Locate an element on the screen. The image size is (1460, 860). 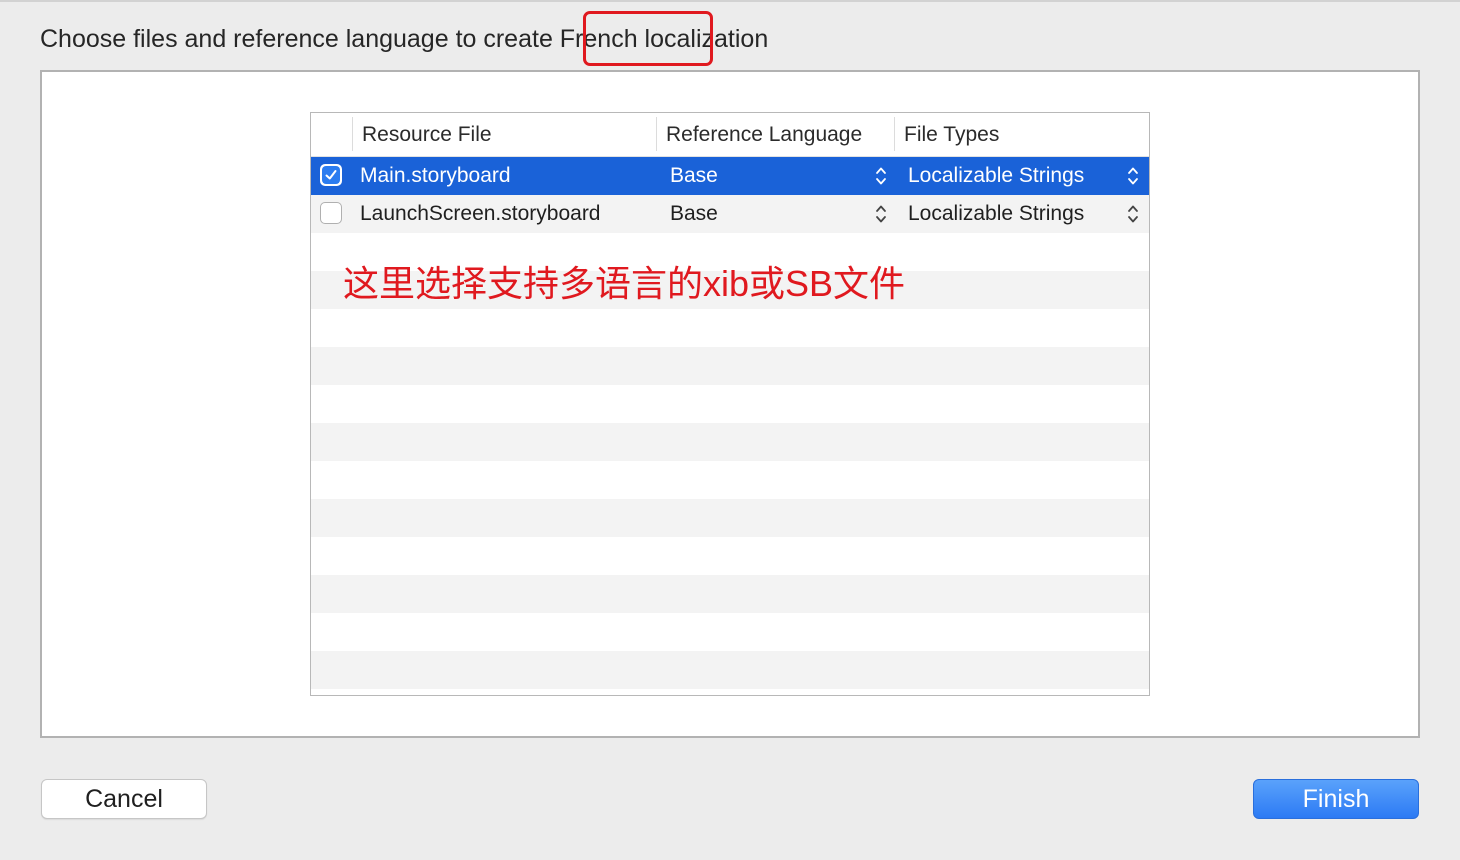
annotation-text: 这里选择支持多语言的xib或SB文件 is located at coordinates (624, 283).